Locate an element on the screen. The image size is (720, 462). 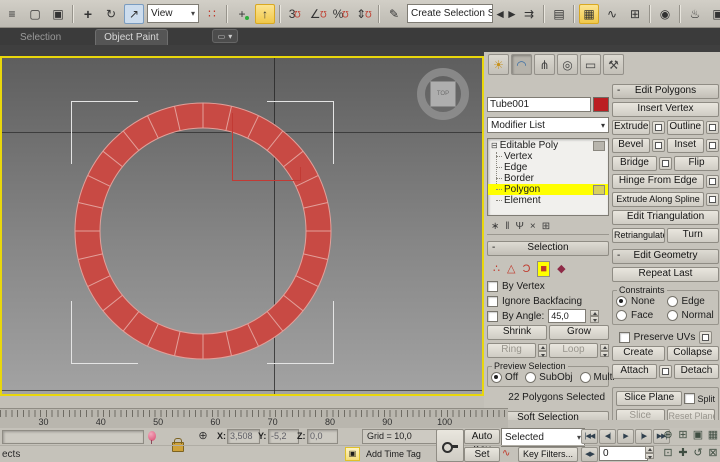
orbit-icon: ↺ is located at coordinates (698, 453).